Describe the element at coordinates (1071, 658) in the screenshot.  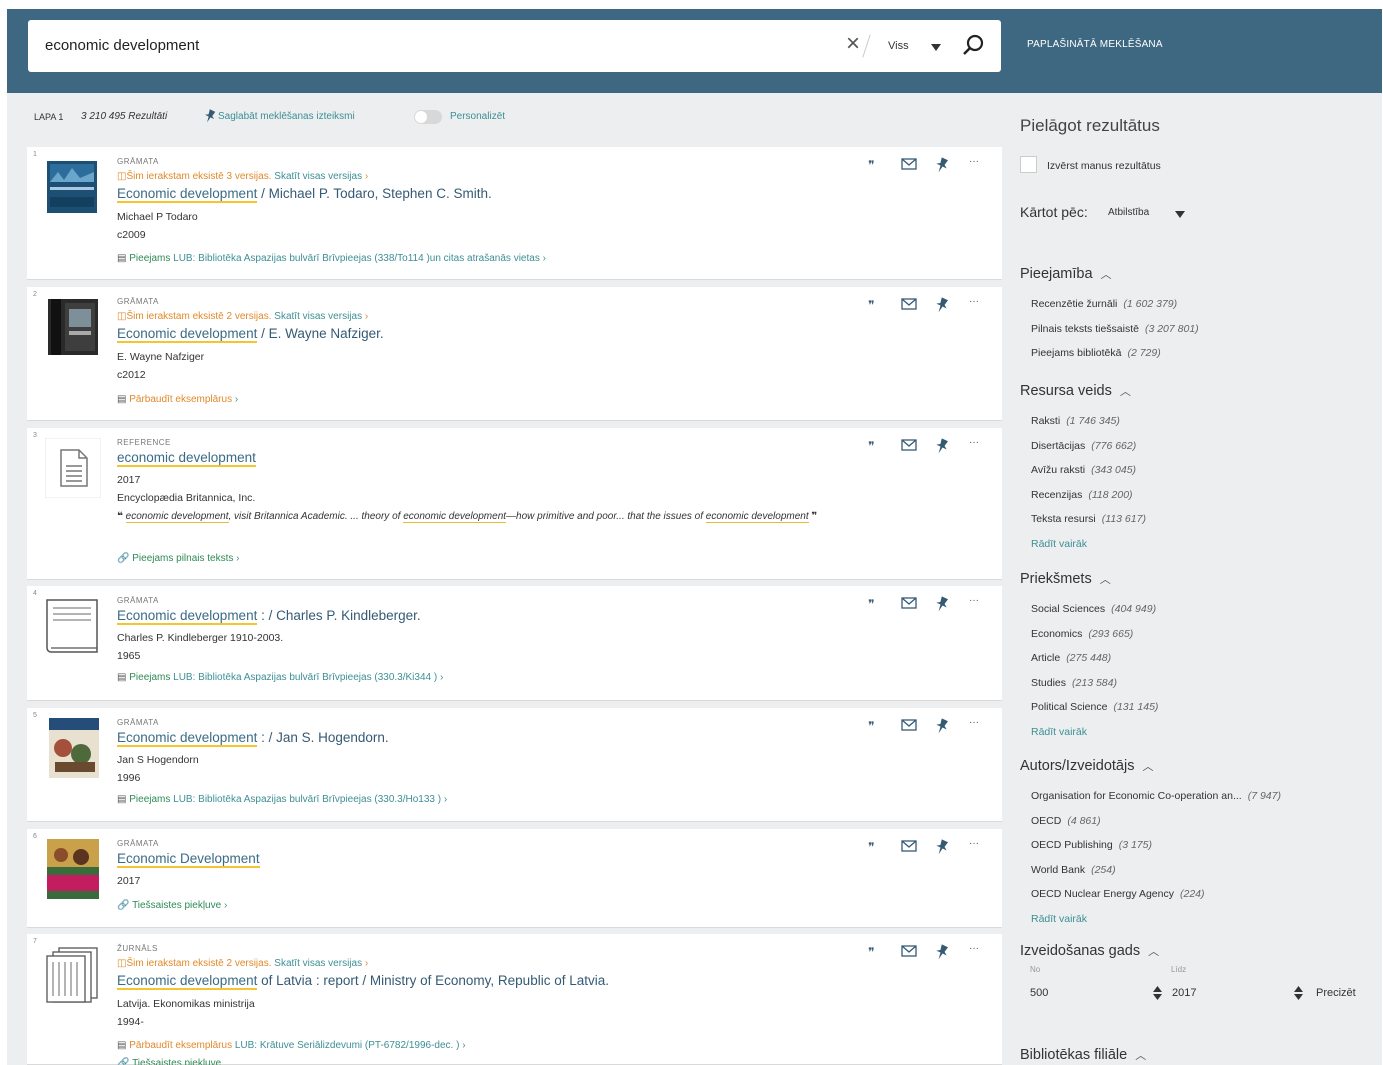
I see `facet-item: Article (275 448)` at that location.